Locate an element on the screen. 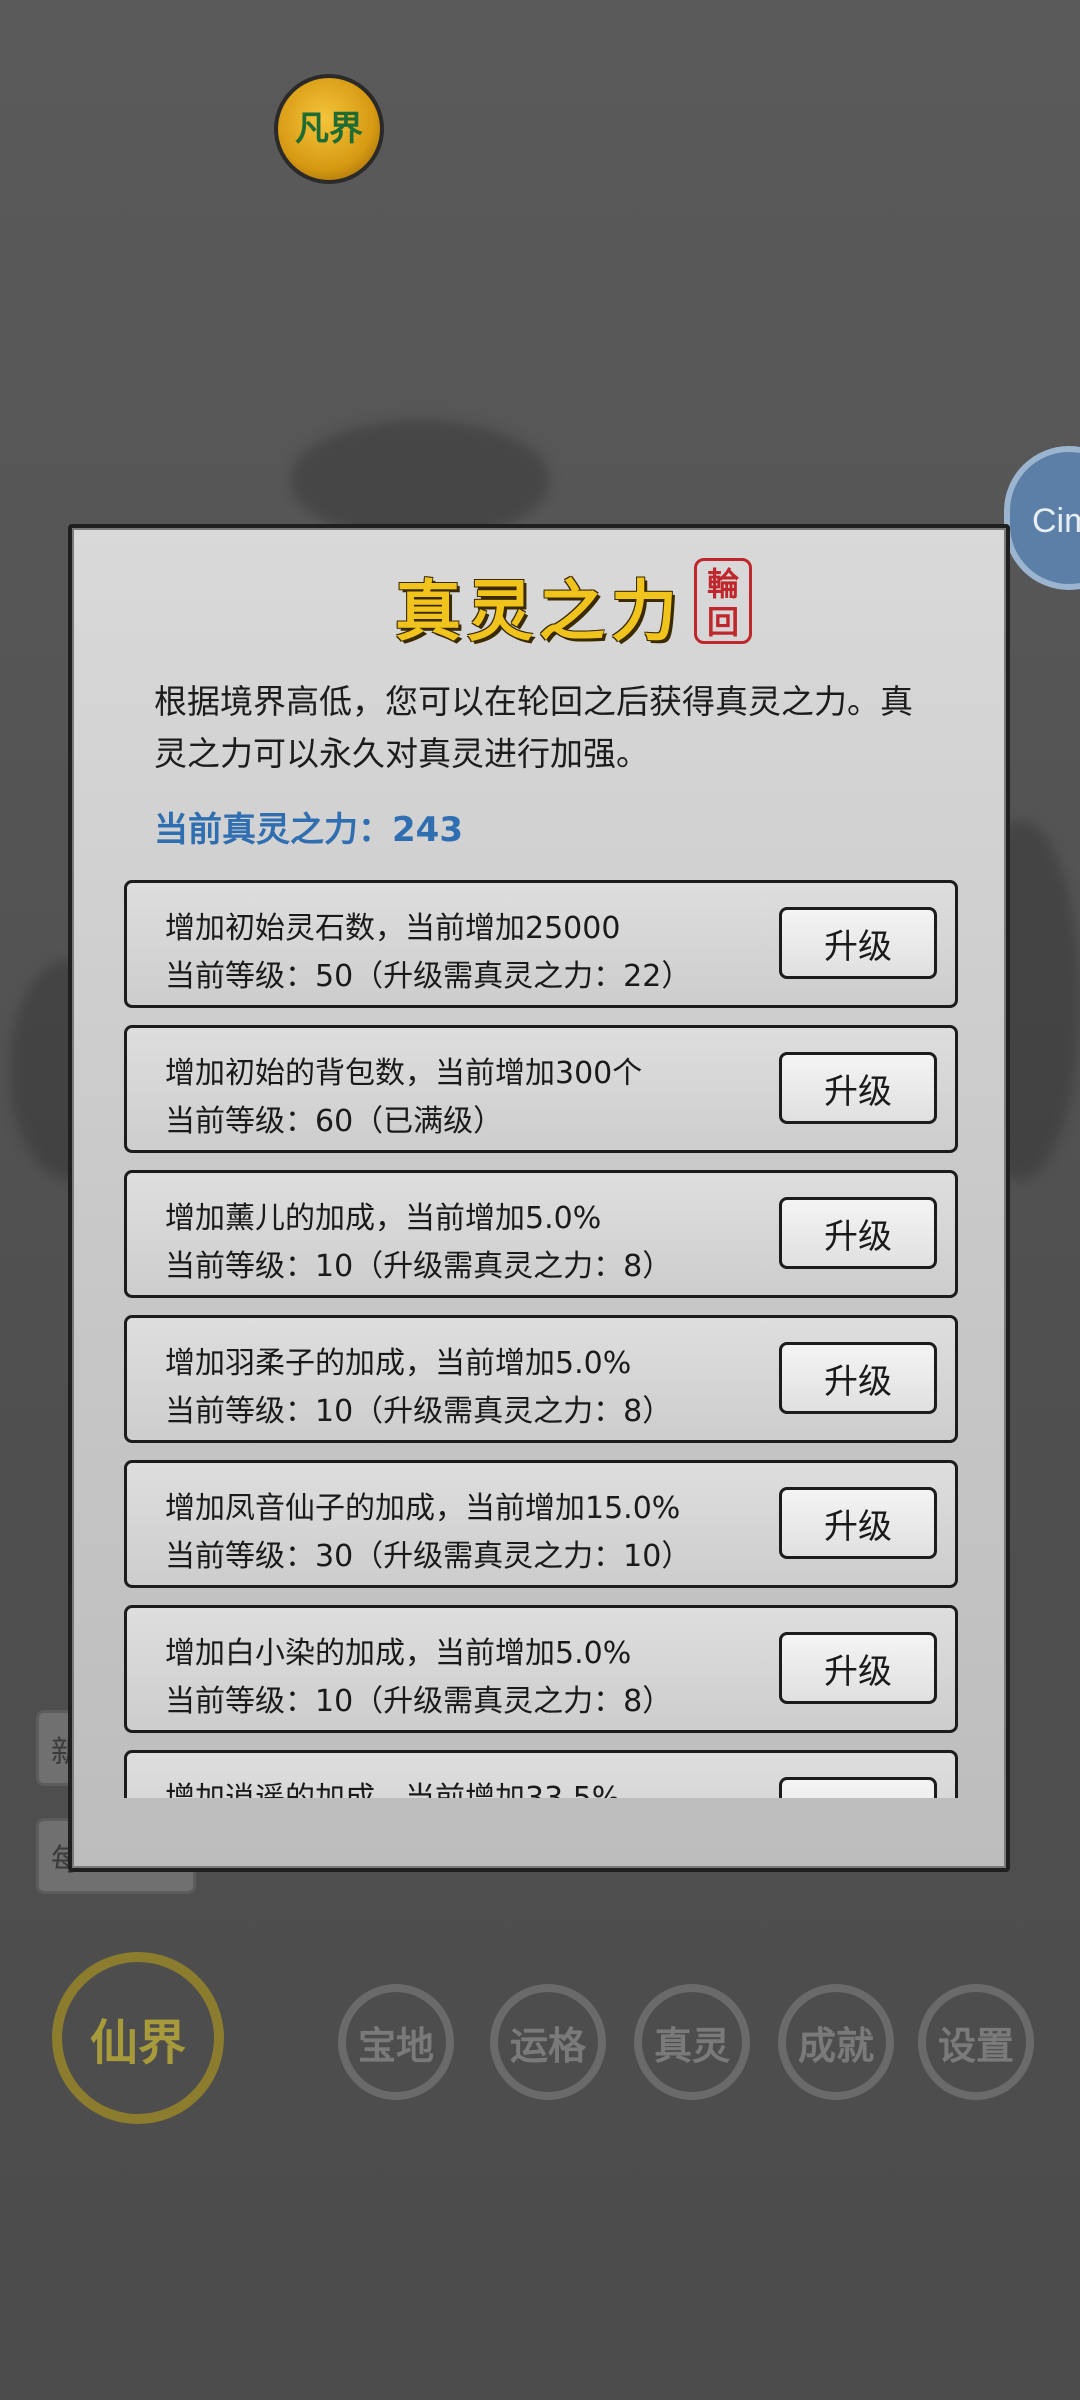  upgrade-item: 增加初始灵石数，当前增加25000 当前等级：50（升级需真灵之力：22） 升级 is located at coordinates (541, 944).